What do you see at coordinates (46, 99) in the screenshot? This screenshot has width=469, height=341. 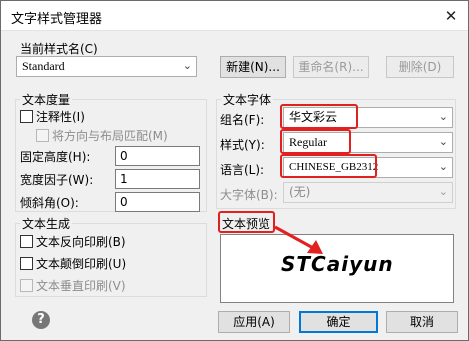 I see `text-measure-title: 文本度量` at bounding box center [46, 99].